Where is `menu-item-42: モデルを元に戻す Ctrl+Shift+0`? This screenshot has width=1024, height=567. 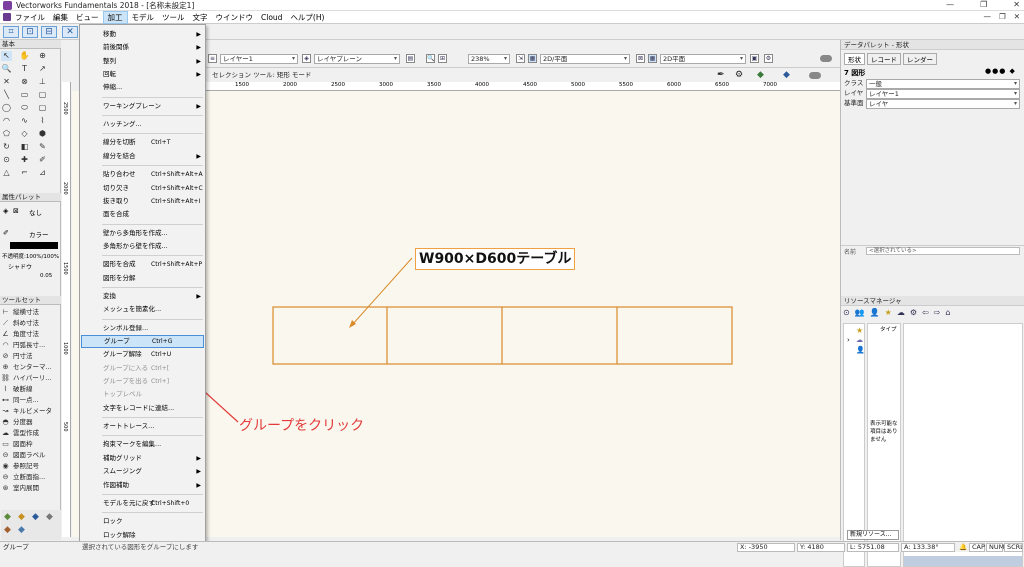
menu-item-42: モデルを元に戻す Ctrl+Shift+0 is located at coordinates (142, 503).